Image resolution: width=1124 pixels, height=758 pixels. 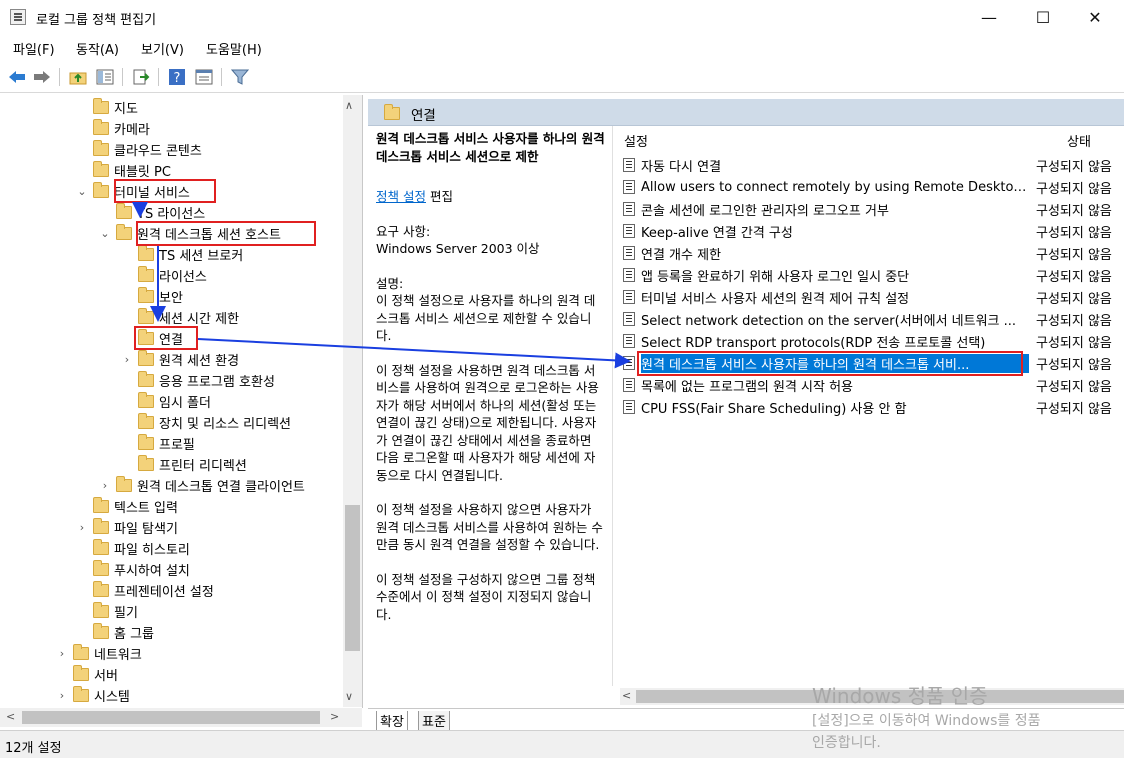 I want to click on arrow-to-policy, so click(x=414, y=353).